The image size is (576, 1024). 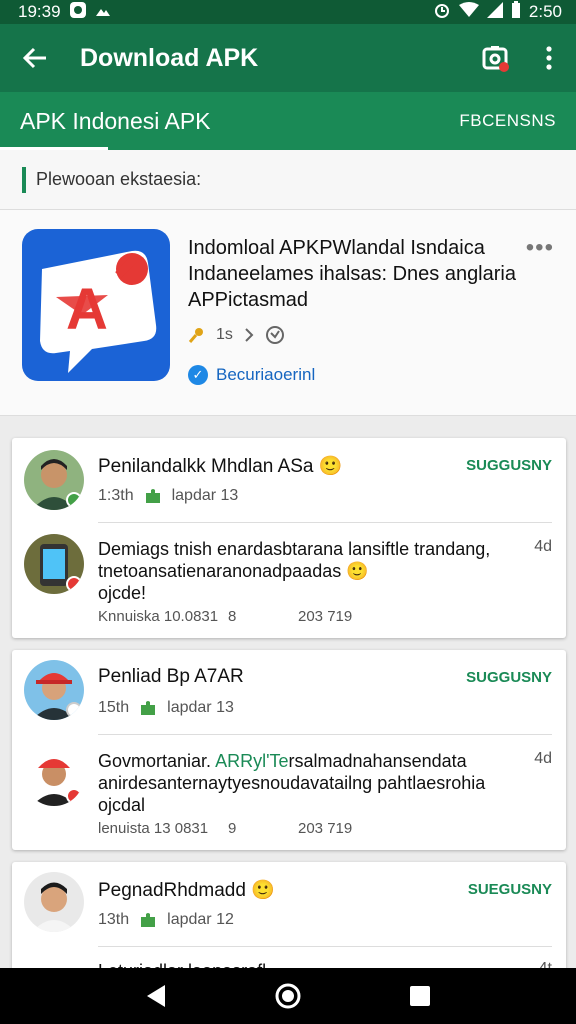 I want to click on section-accent-bar, so click(x=24, y=179).